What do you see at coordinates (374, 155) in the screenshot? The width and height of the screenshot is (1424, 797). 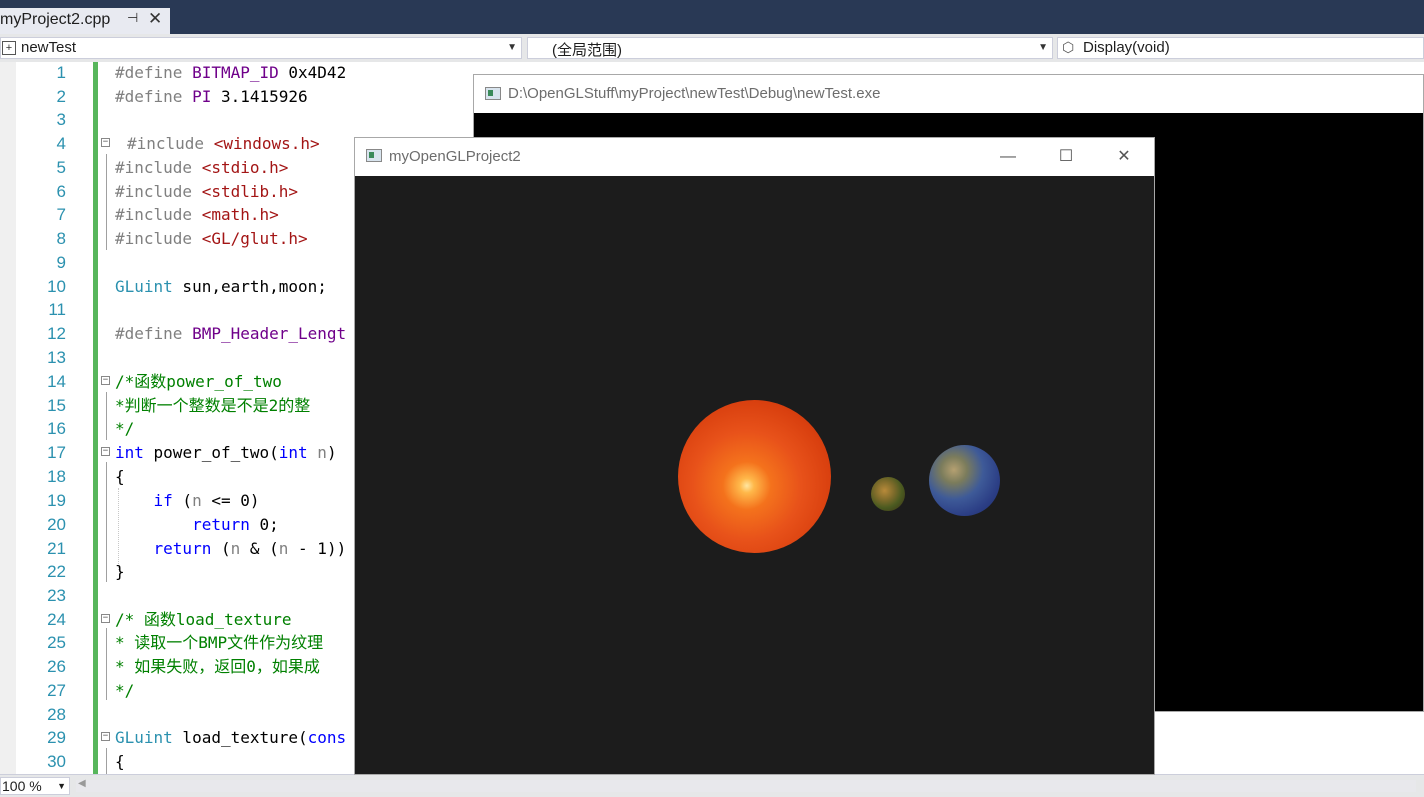 I see `opengl-app-icon` at bounding box center [374, 155].